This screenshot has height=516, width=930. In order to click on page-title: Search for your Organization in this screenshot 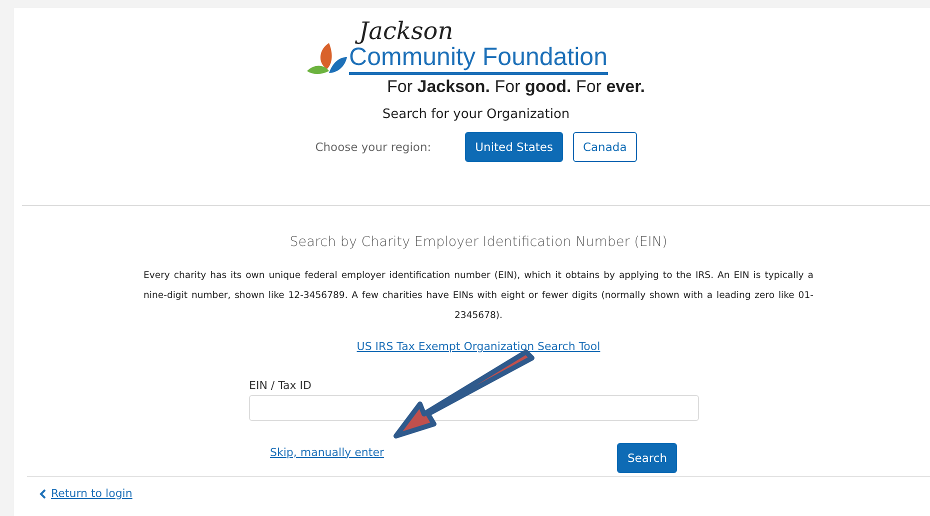, I will do `click(476, 114)`.